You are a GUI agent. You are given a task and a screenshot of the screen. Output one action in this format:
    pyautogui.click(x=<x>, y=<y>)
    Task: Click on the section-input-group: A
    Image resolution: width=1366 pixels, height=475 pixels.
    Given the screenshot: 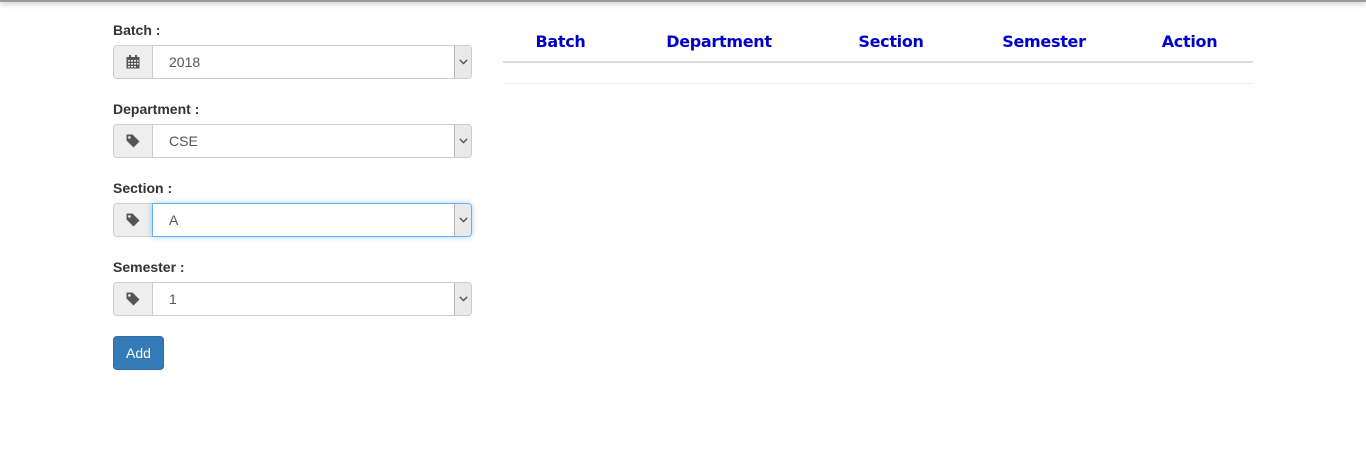 What is the action you would take?
    pyautogui.click(x=292, y=220)
    